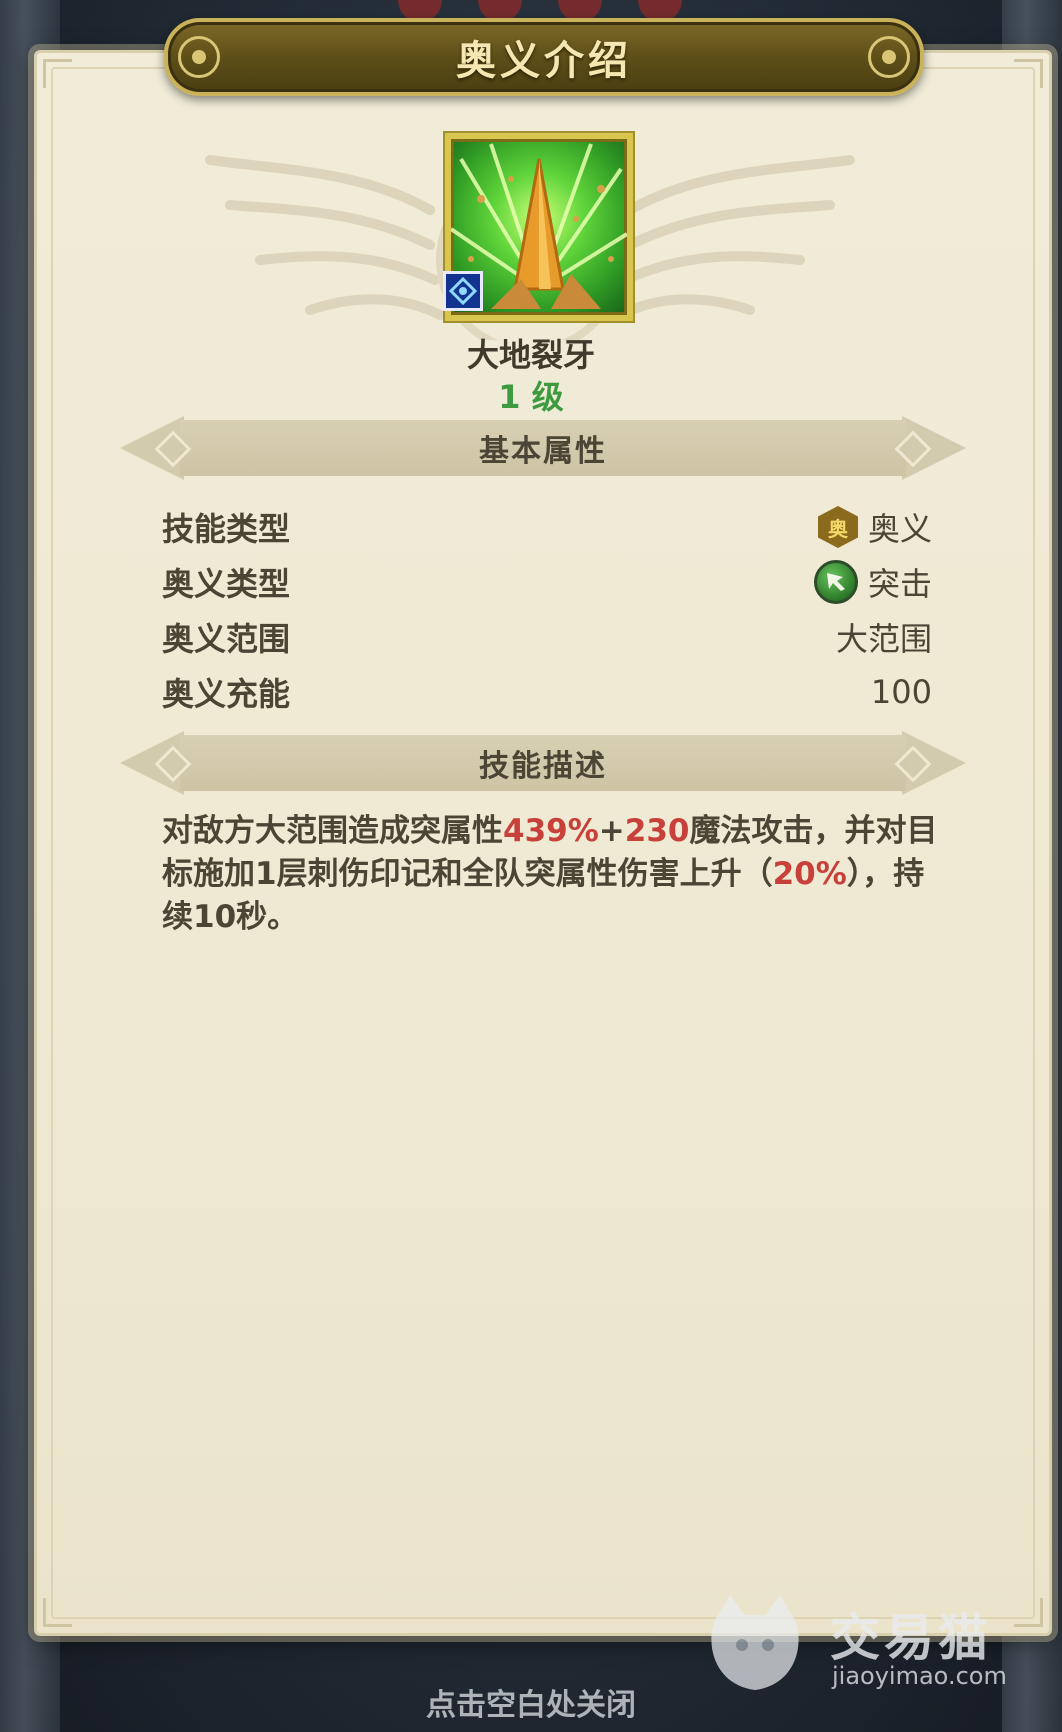  What do you see at coordinates (531, 397) in the screenshot?
I see `skill-level: 1 级` at bounding box center [531, 397].